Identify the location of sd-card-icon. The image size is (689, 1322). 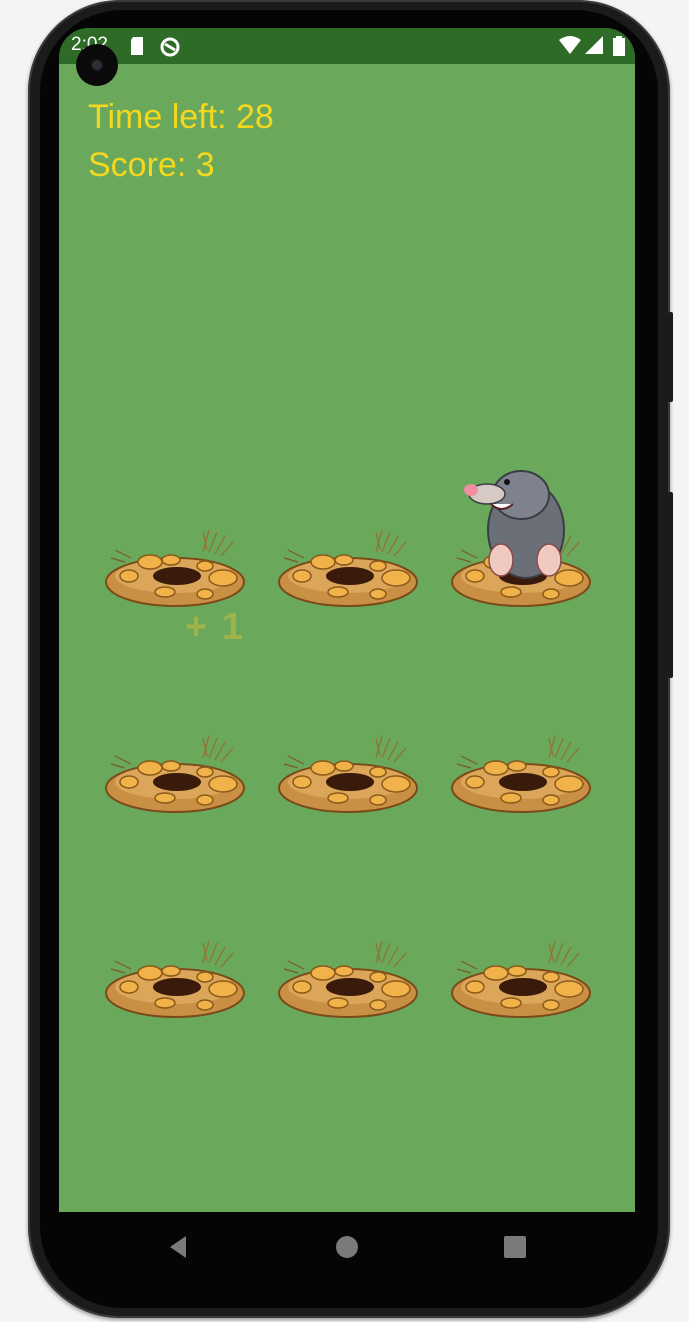
(137, 48).